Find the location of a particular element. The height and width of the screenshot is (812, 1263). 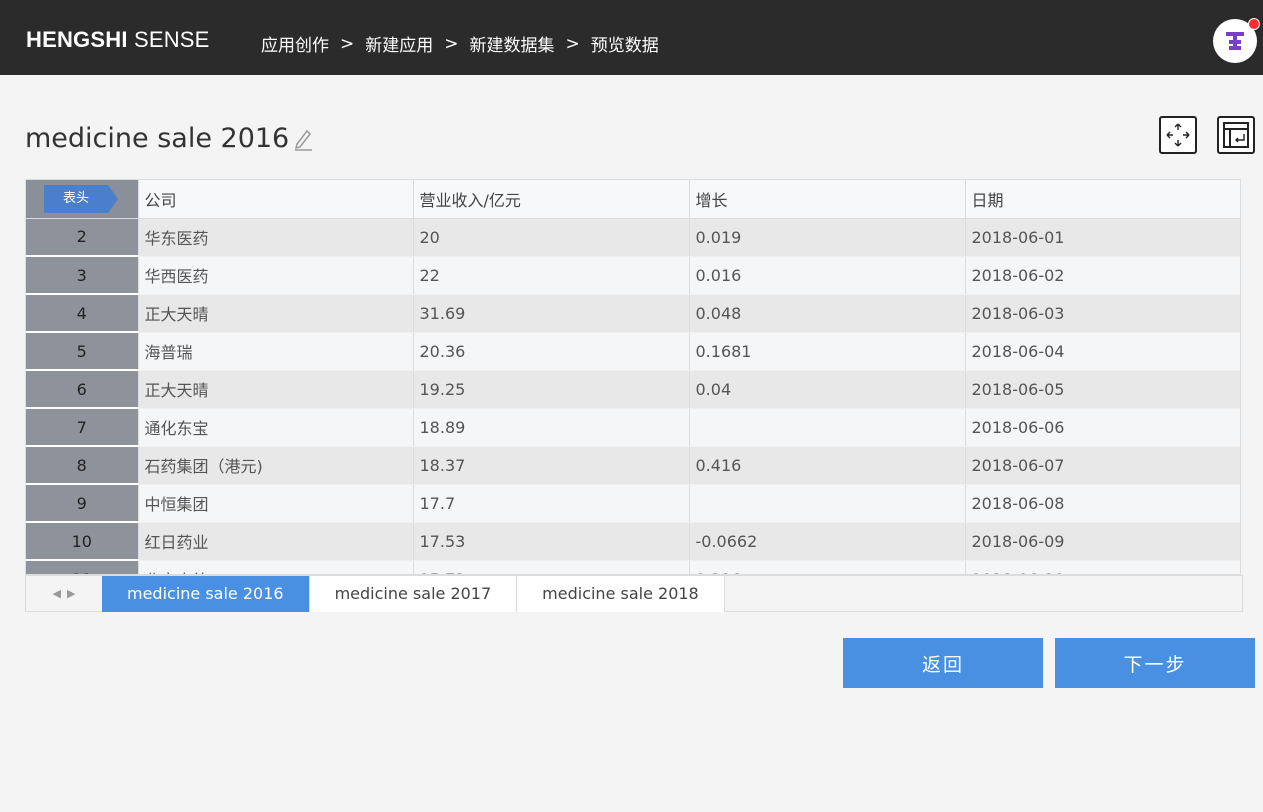

table-row: 9 中恒集团 17.7 2018-06-08 is located at coordinates (633, 503).